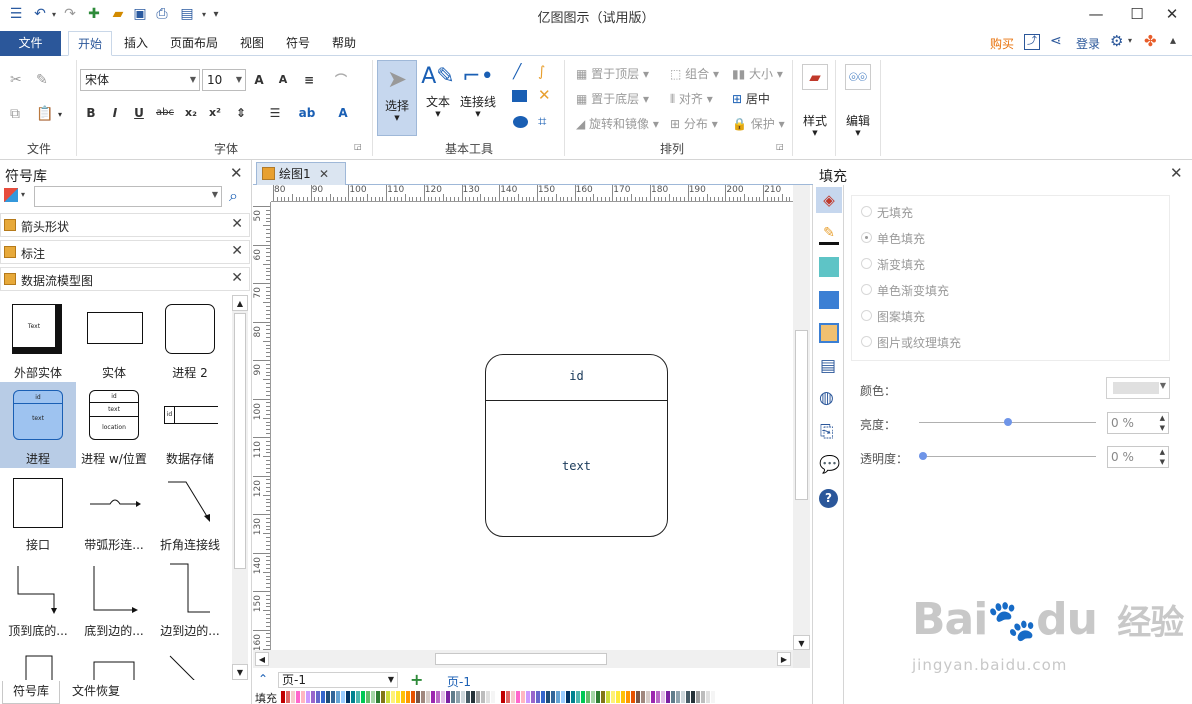  What do you see at coordinates (309, 80) in the screenshot?
I see `text-align-icon: ≡` at bounding box center [309, 80].